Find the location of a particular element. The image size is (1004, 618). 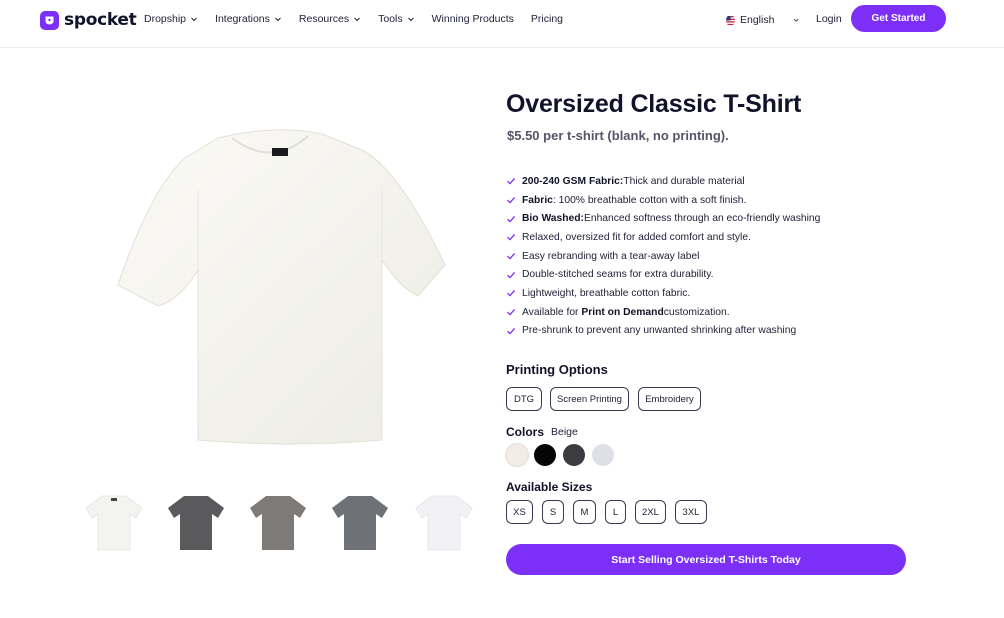

menu-label: Tools is located at coordinates (390, 19).